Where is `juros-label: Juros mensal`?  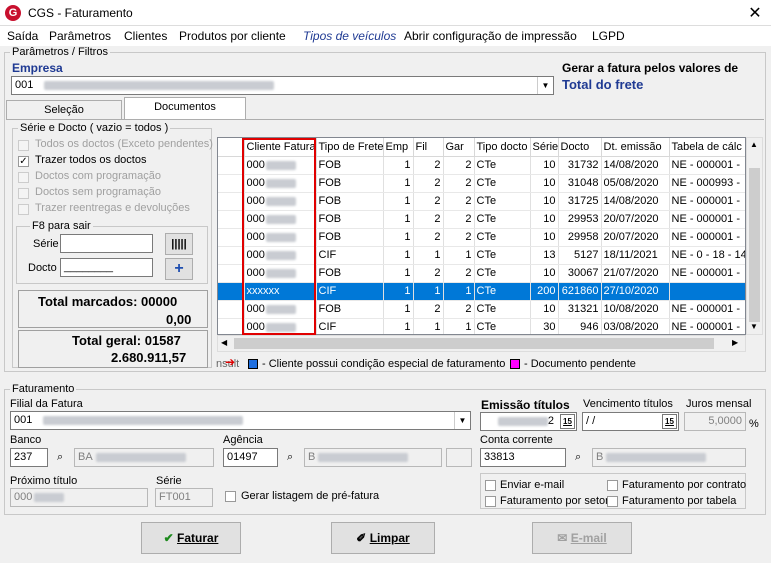 juros-label: Juros mensal is located at coordinates (719, 404).